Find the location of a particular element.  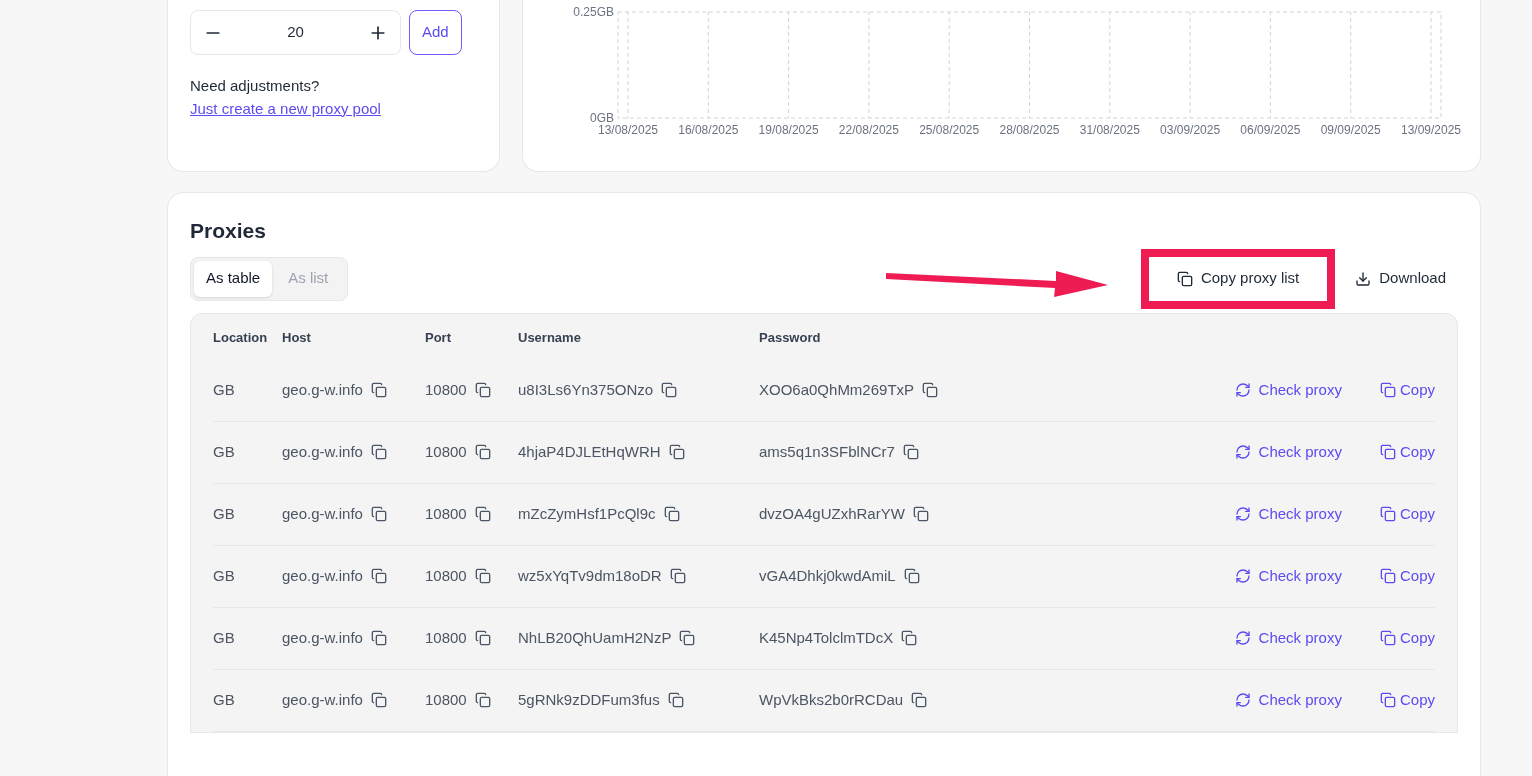

table-cell-text: 5gRNk9zDDFum3fus is located at coordinates (589, 699).